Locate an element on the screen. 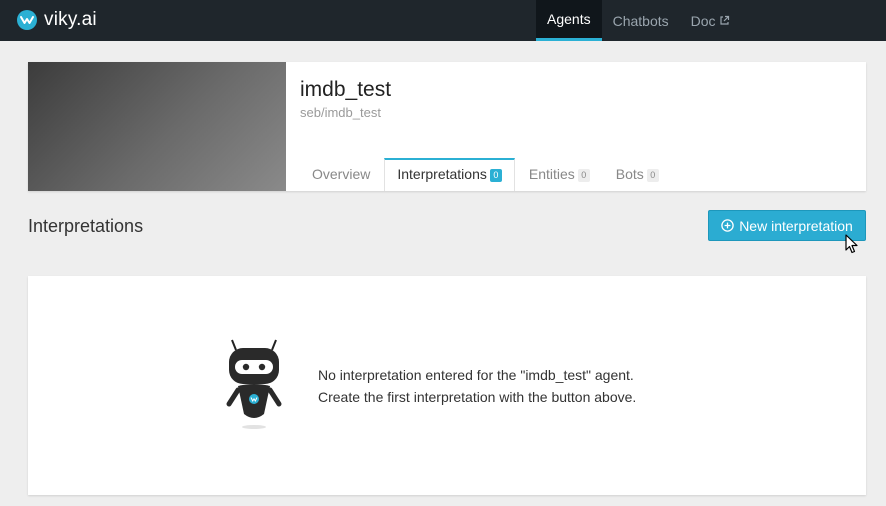 Image resolution: width=886 pixels, height=506 pixels. nav-chatbots-label: Chatbots is located at coordinates (640, 20).